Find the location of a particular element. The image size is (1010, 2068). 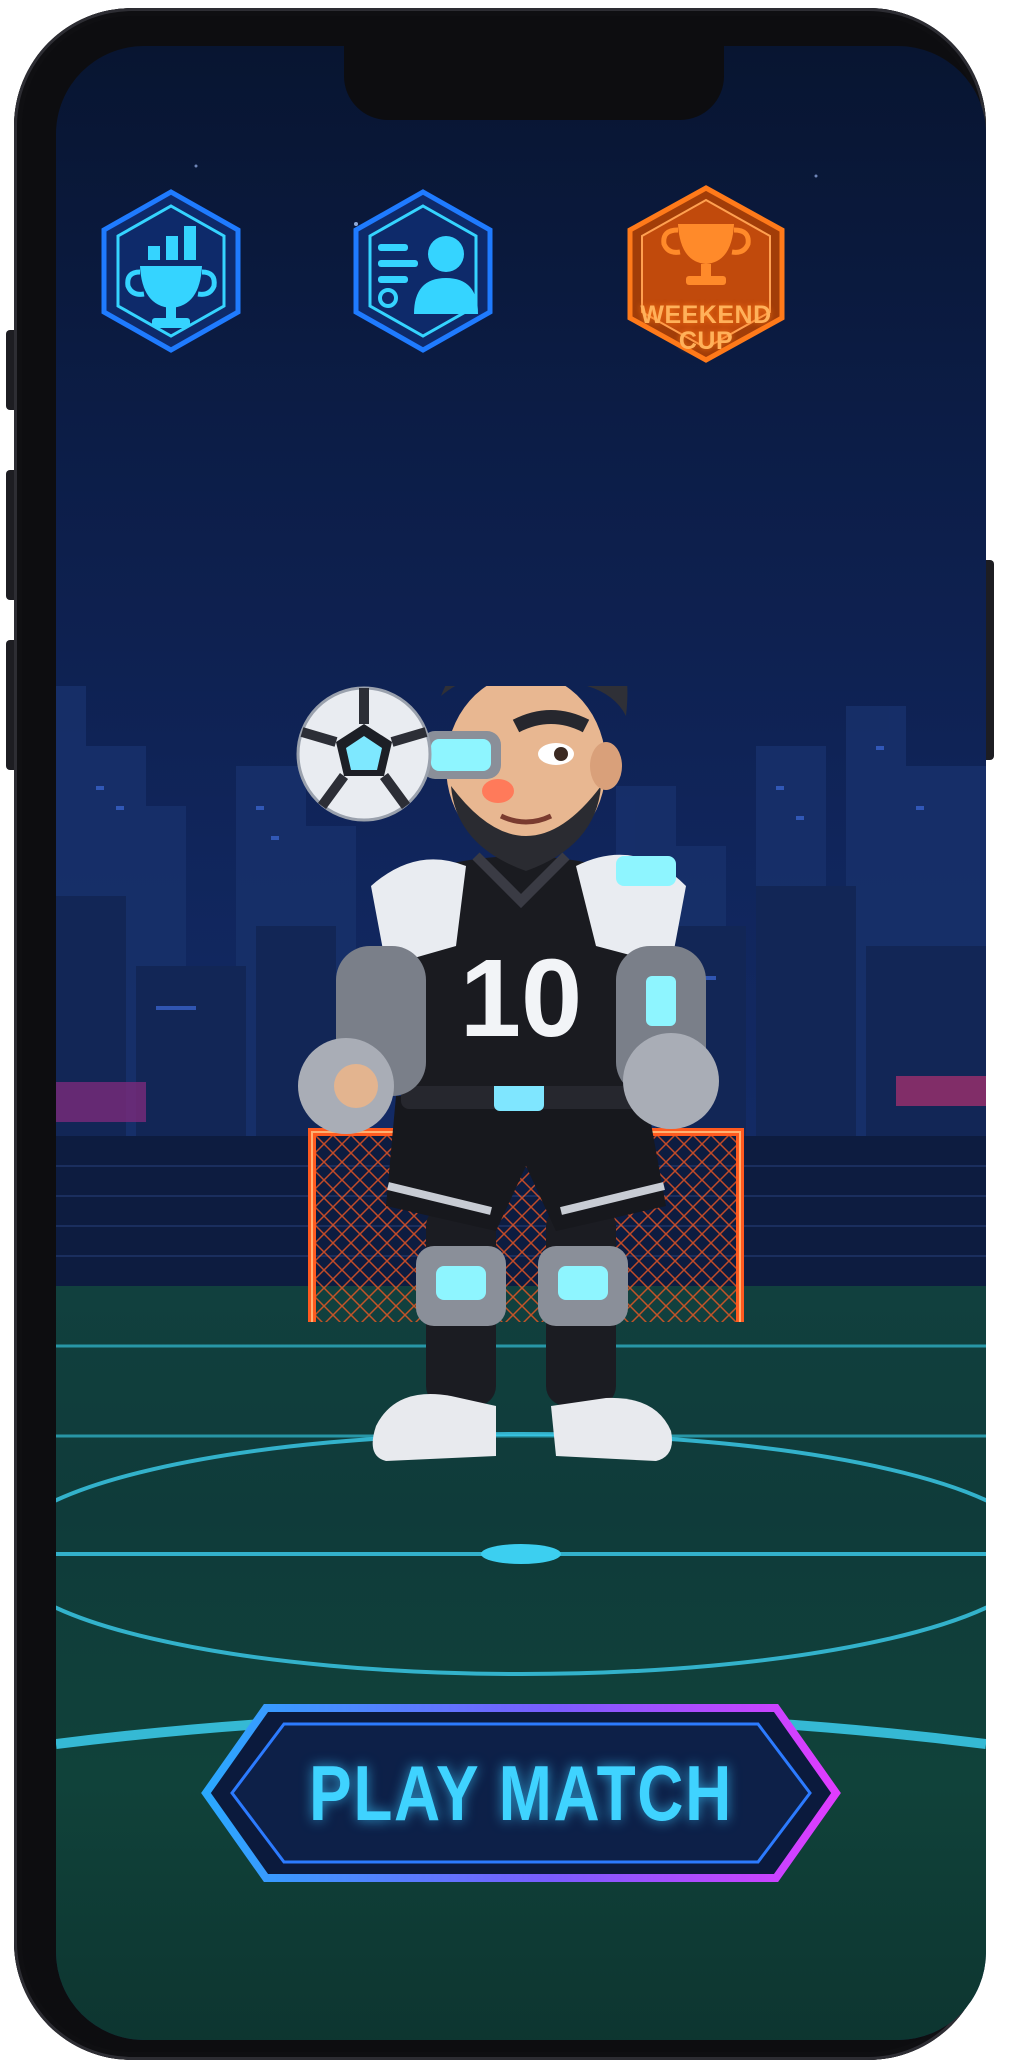

player-profile-icon is located at coordinates (423, 271).